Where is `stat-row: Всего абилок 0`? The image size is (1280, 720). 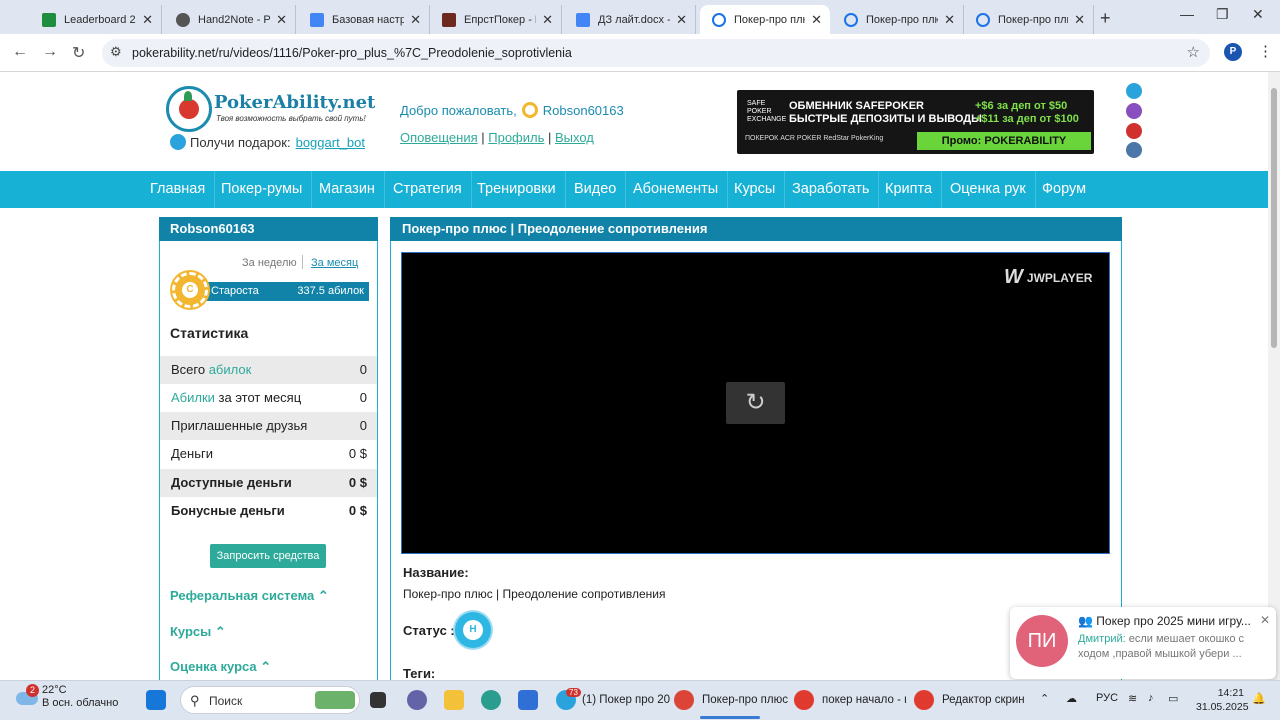
stat-row: Всего абилок 0 is located at coordinates (268, 370).